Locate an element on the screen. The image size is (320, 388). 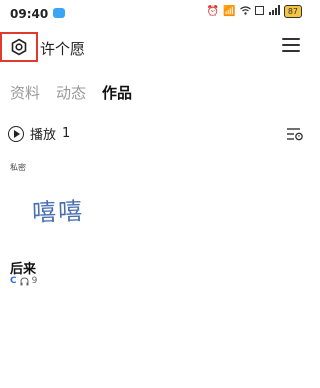
hamburger-menu-icon is located at coordinates (291, 39).